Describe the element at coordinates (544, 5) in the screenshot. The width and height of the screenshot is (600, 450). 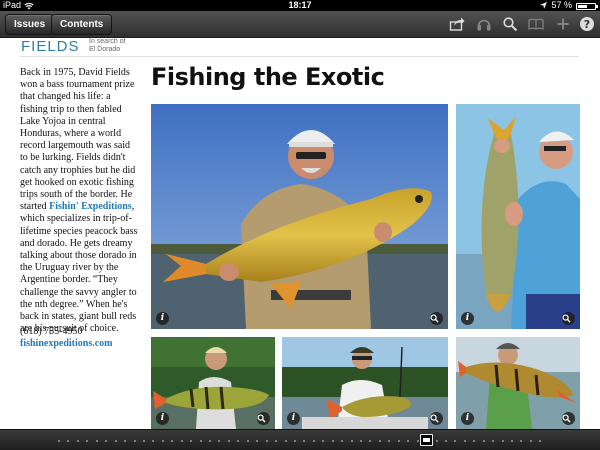
I see `location-icon` at that location.